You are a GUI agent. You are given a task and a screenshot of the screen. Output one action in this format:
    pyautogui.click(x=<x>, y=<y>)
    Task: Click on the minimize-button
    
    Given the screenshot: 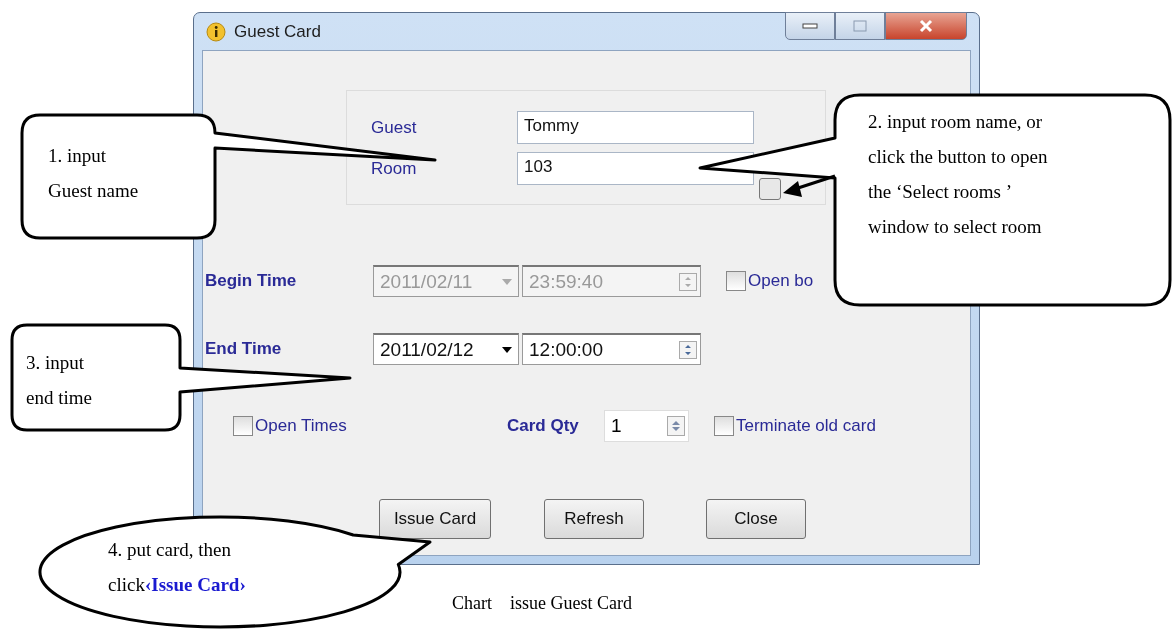 What is the action you would take?
    pyautogui.click(x=810, y=26)
    